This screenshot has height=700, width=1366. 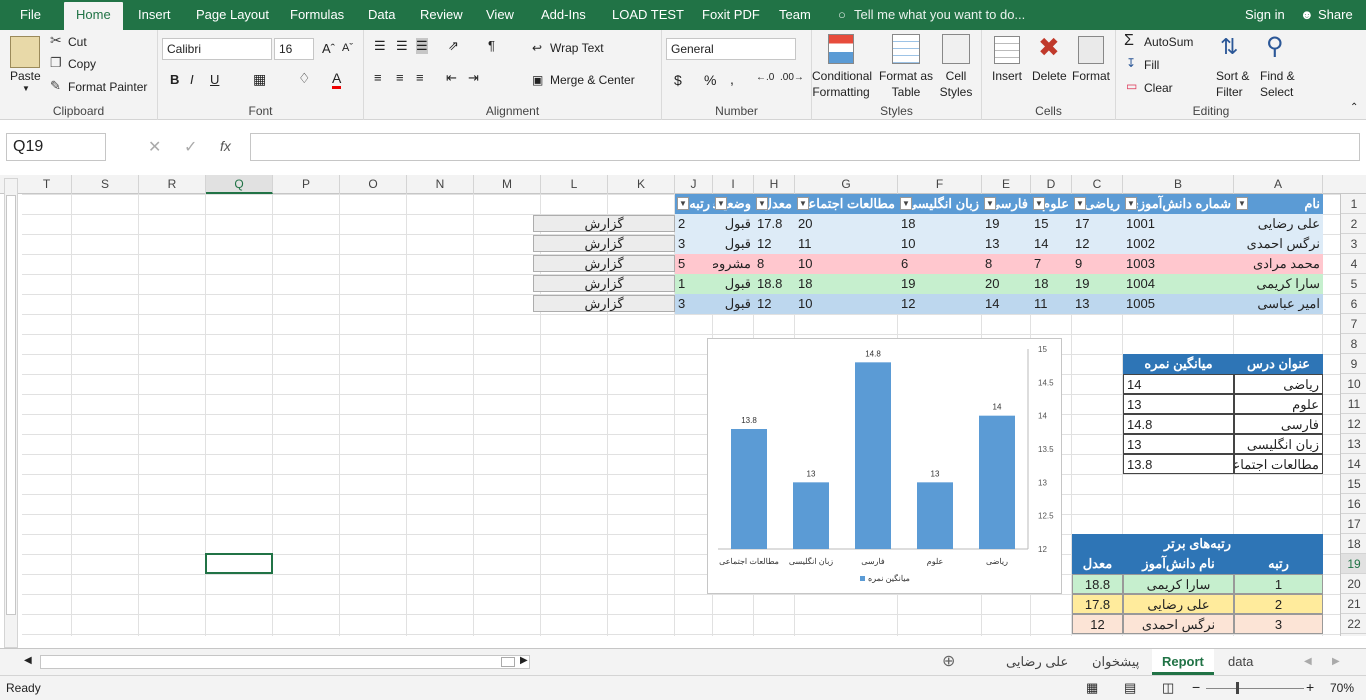 What do you see at coordinates (846, 184) in the screenshot?
I see `column-header-g: G` at bounding box center [846, 184].